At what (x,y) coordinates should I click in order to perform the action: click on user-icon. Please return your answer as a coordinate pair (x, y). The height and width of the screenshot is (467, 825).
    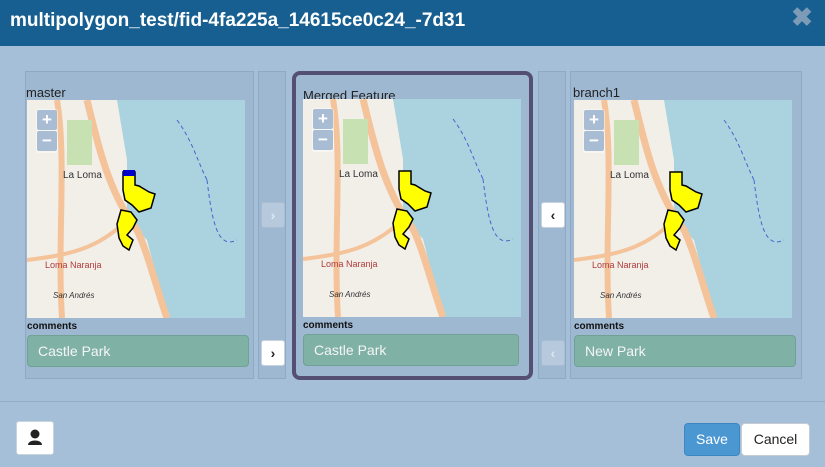
    Looking at the image, I should click on (35, 437).